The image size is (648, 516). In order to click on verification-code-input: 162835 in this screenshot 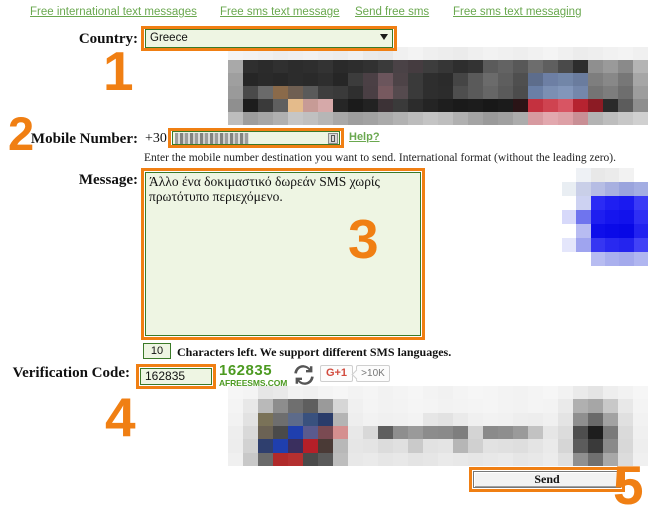, I will do `click(176, 376)`.